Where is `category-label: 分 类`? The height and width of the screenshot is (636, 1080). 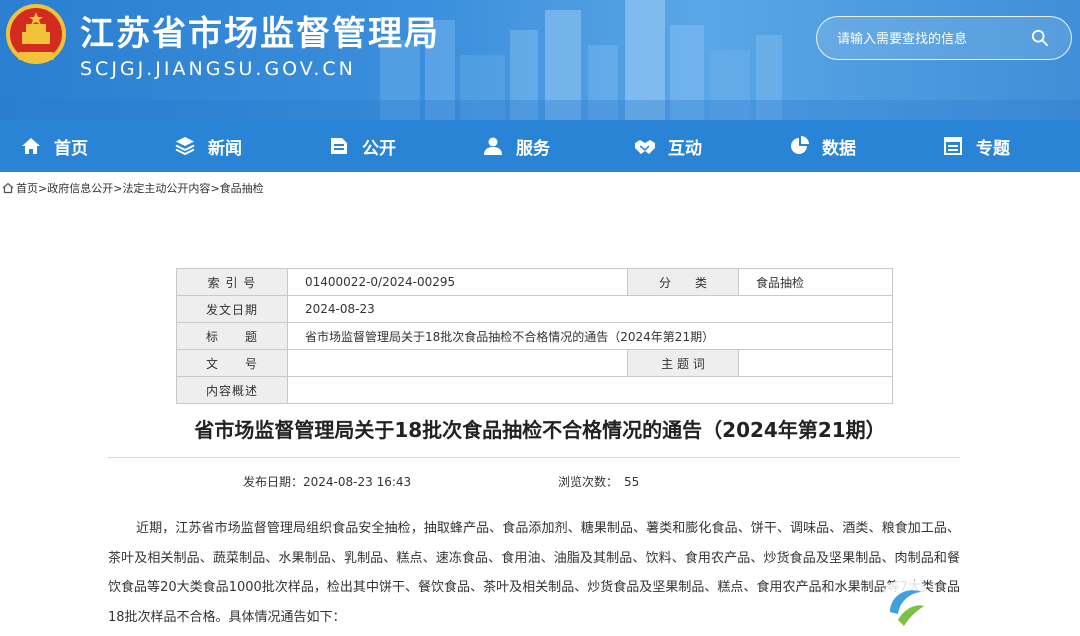 category-label: 分 类 is located at coordinates (683, 282).